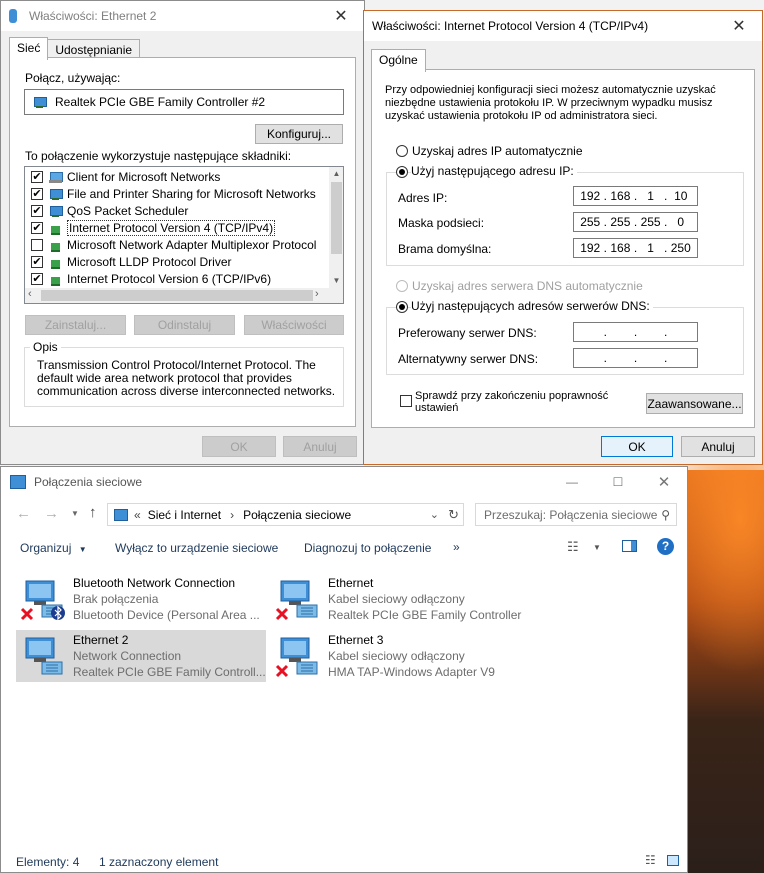 This screenshot has width=764, height=873. I want to click on manual-ip-radio, so click(402, 172).